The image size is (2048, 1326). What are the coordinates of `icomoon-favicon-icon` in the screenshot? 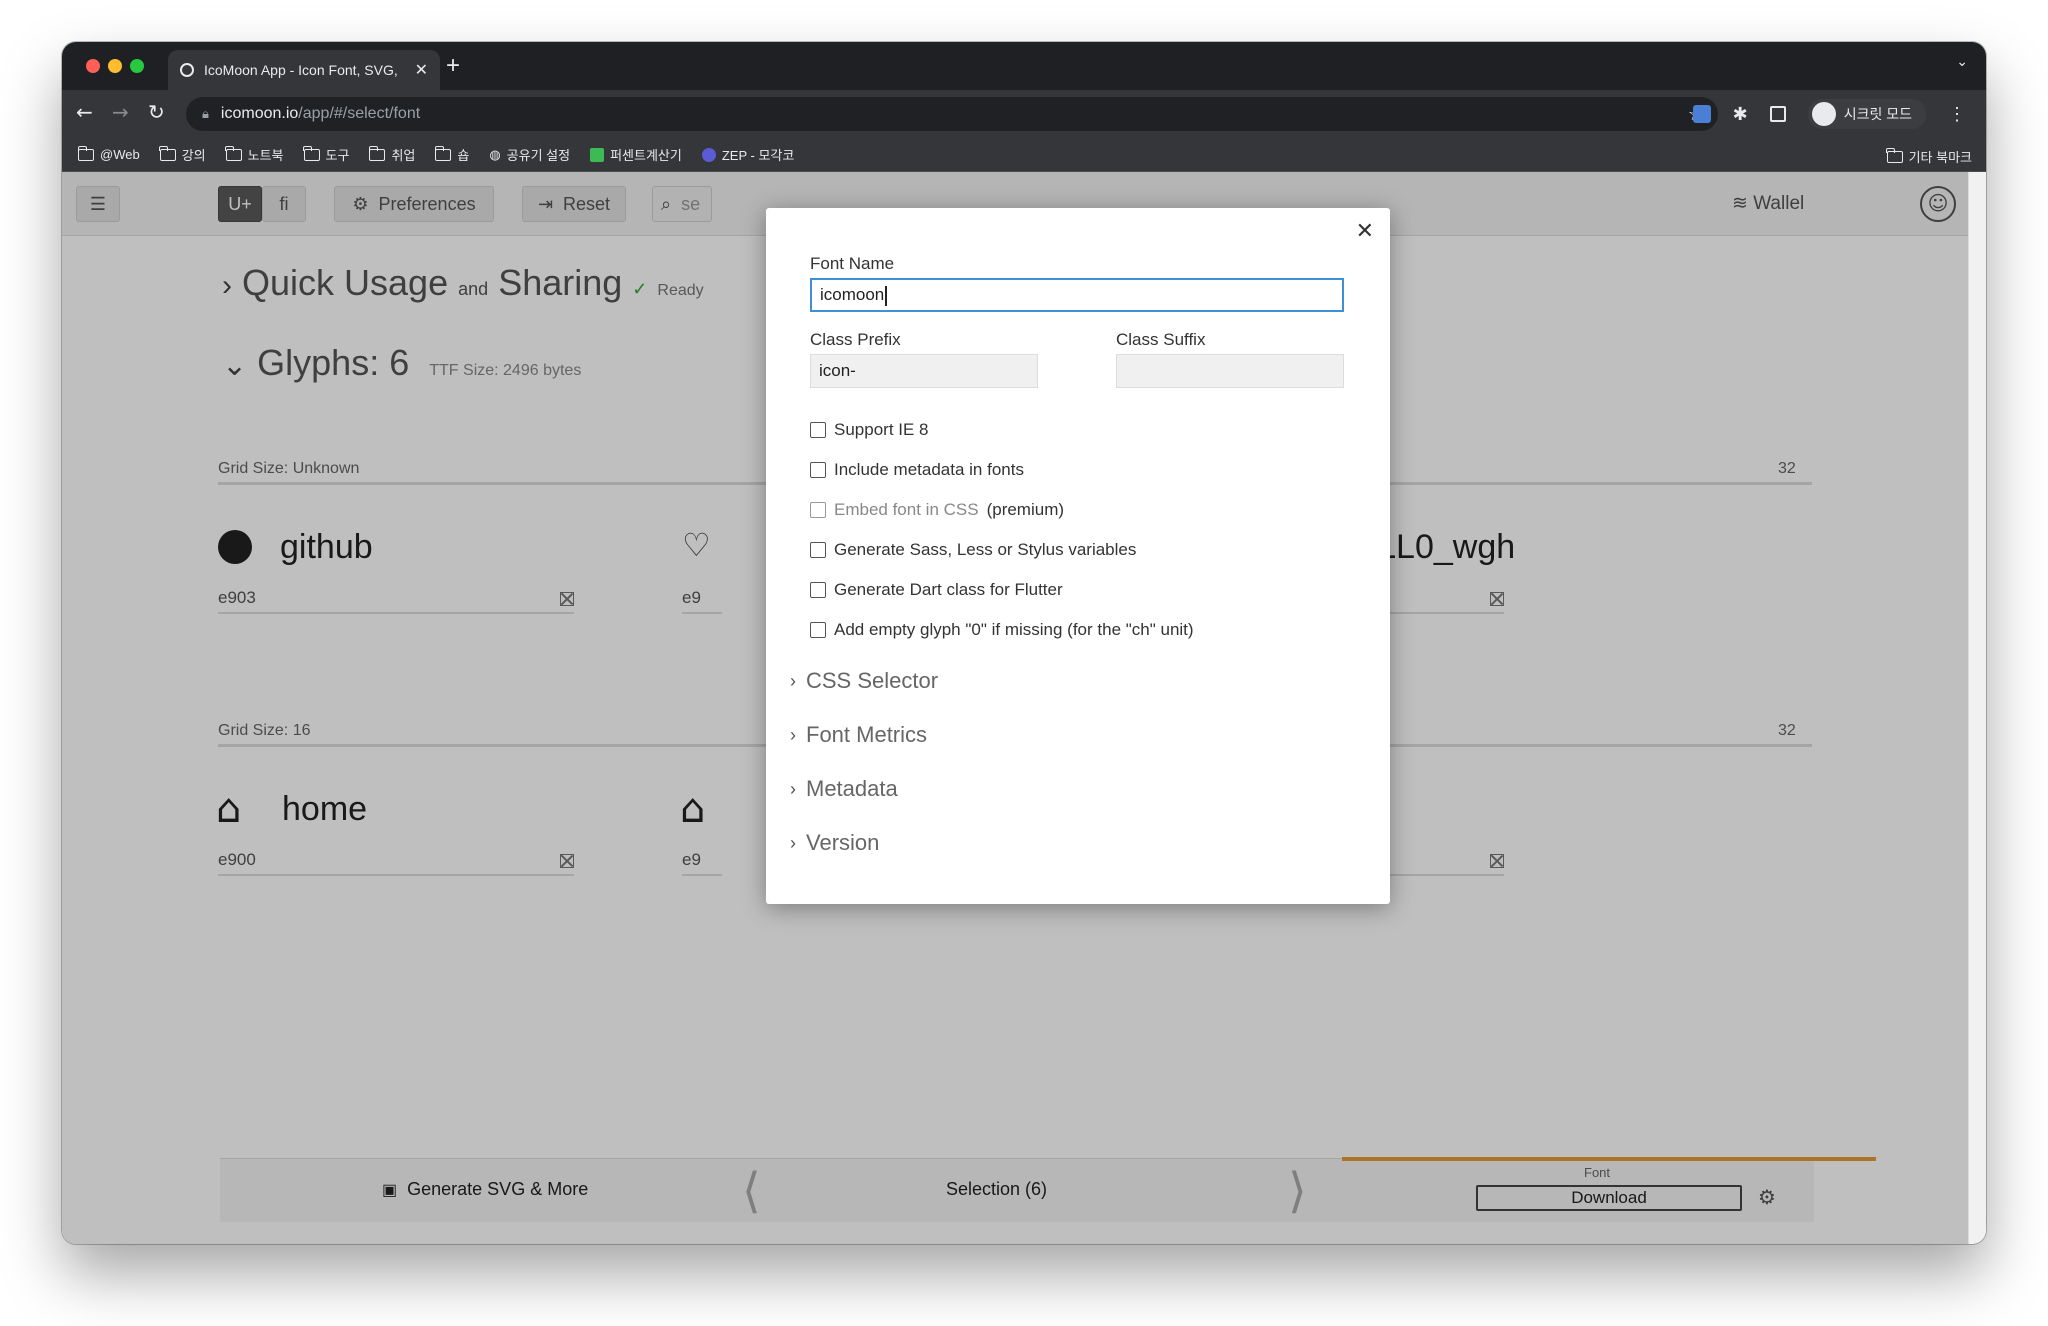 It's located at (187, 70).